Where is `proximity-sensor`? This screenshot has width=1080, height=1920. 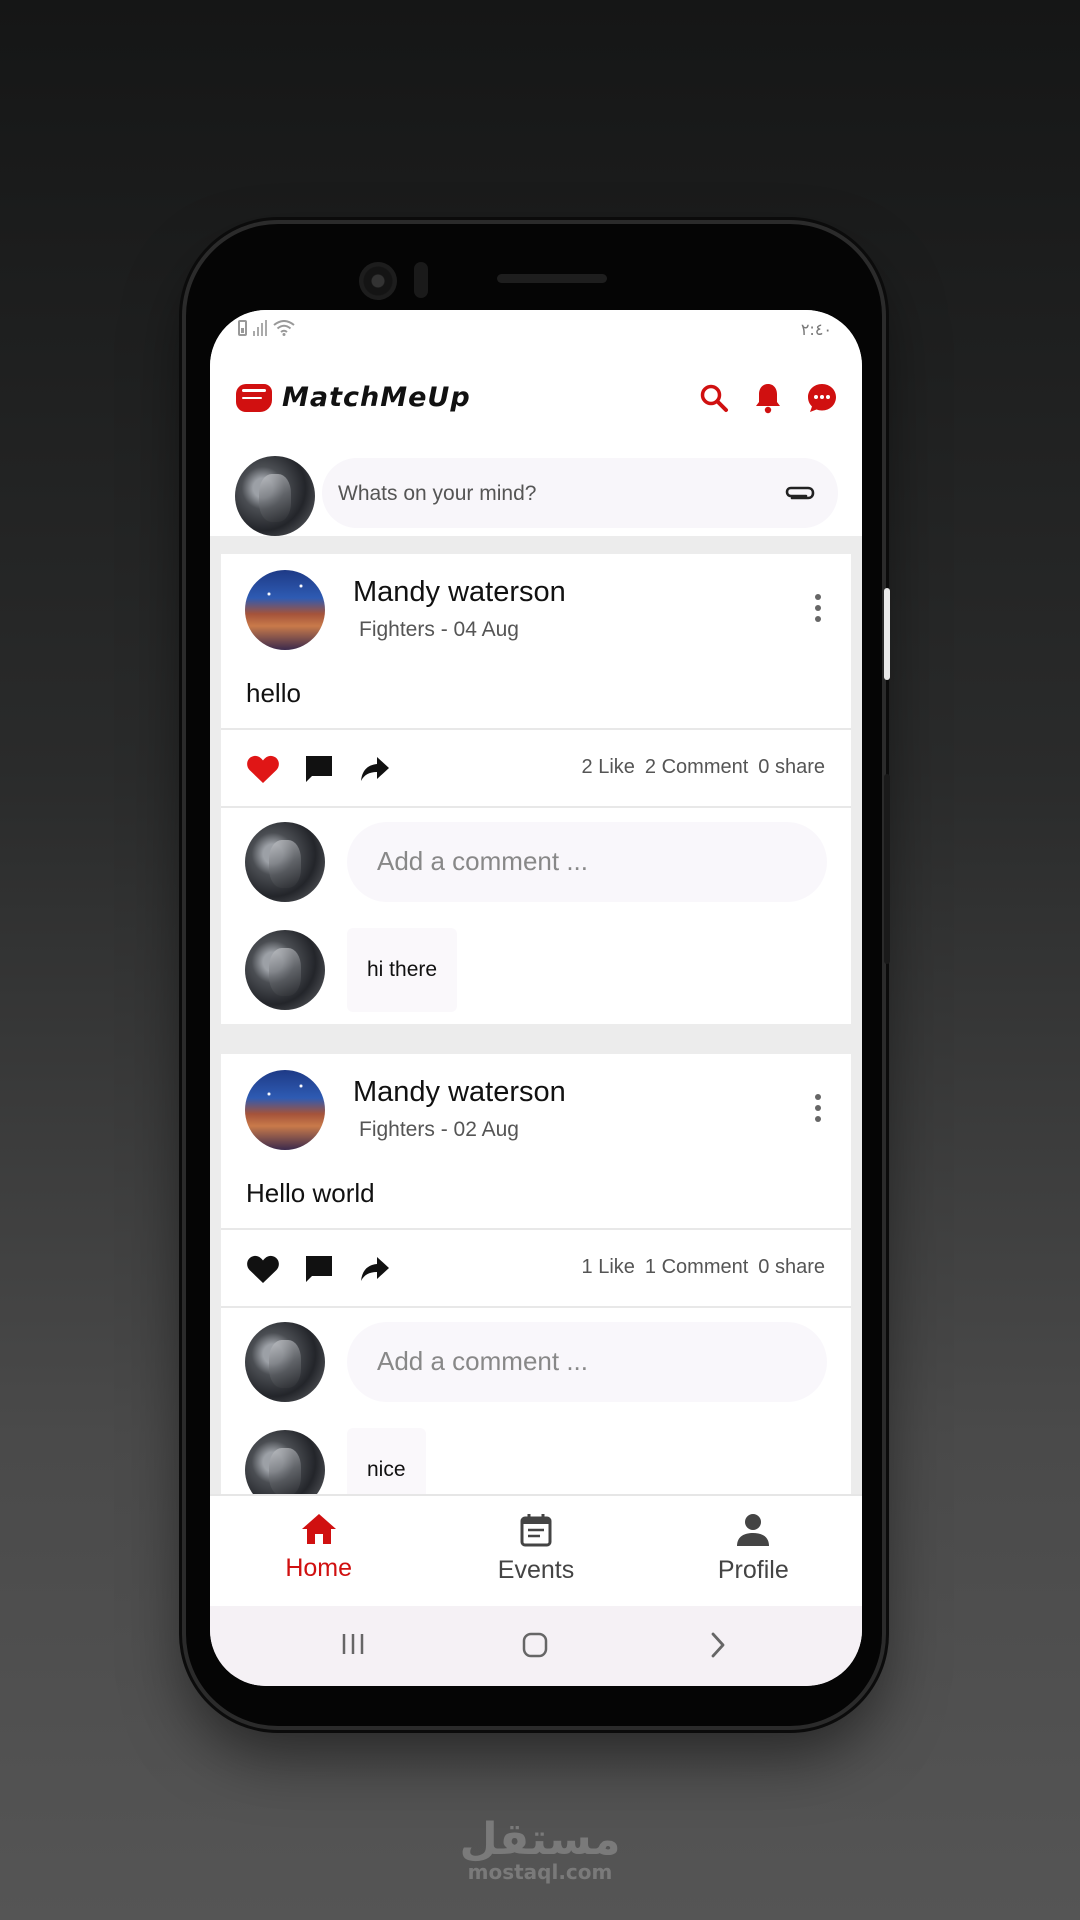
proximity-sensor is located at coordinates (421, 280).